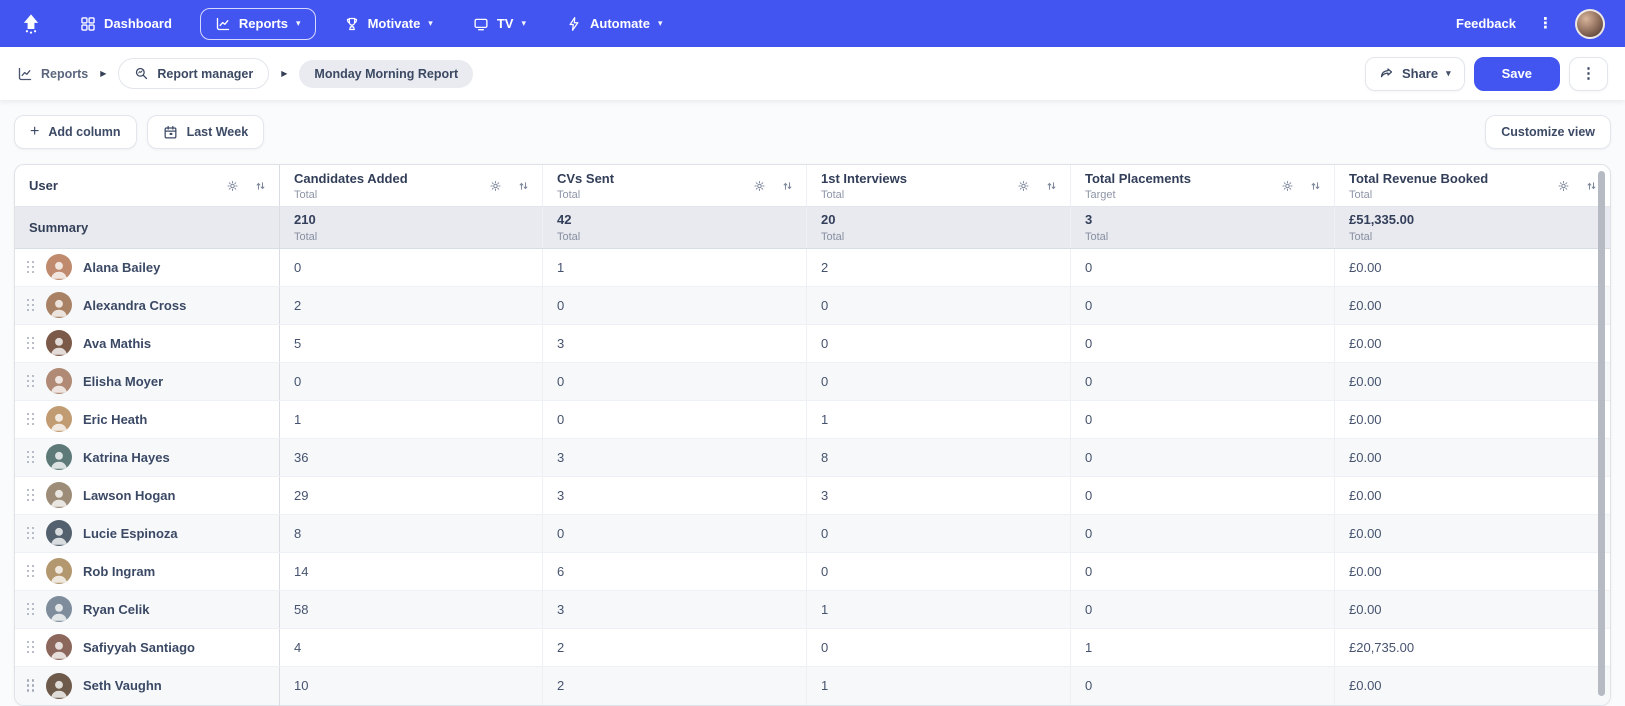  I want to click on feedback-link: Feedback, so click(1486, 23).